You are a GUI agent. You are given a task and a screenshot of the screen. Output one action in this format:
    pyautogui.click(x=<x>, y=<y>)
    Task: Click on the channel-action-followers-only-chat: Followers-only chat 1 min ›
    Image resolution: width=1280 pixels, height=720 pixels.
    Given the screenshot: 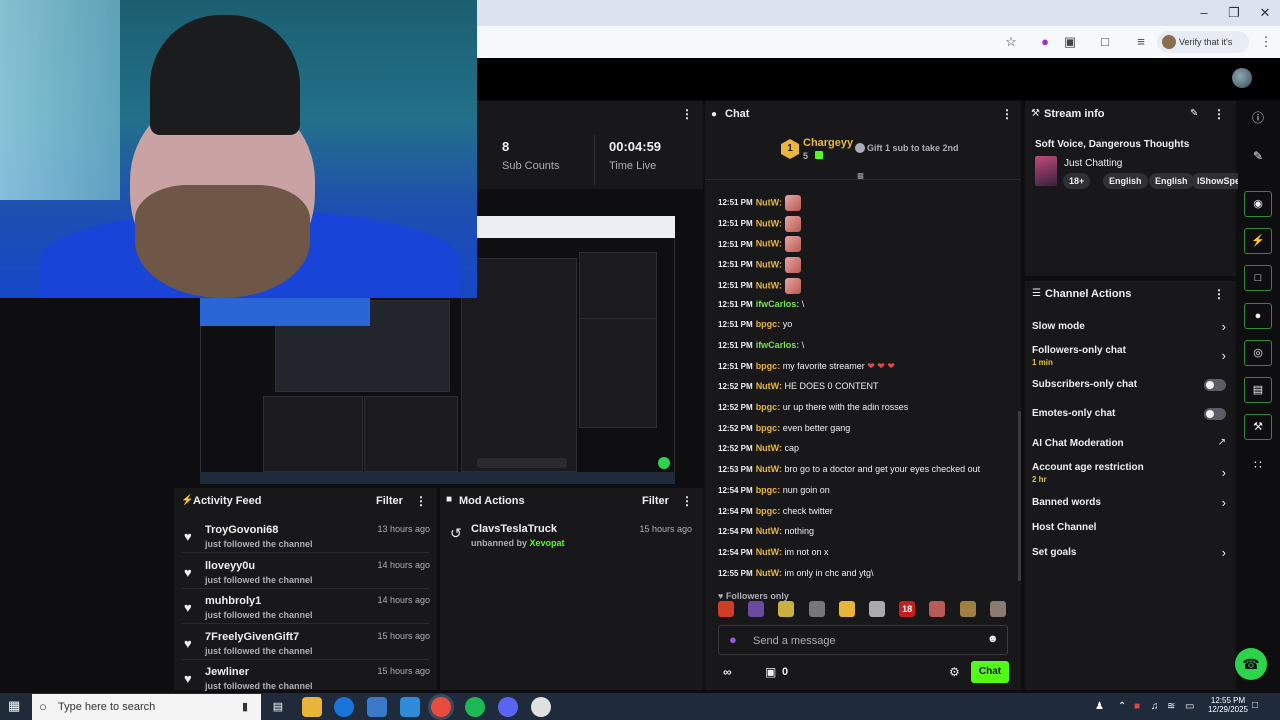 What is the action you would take?
    pyautogui.click(x=1130, y=357)
    